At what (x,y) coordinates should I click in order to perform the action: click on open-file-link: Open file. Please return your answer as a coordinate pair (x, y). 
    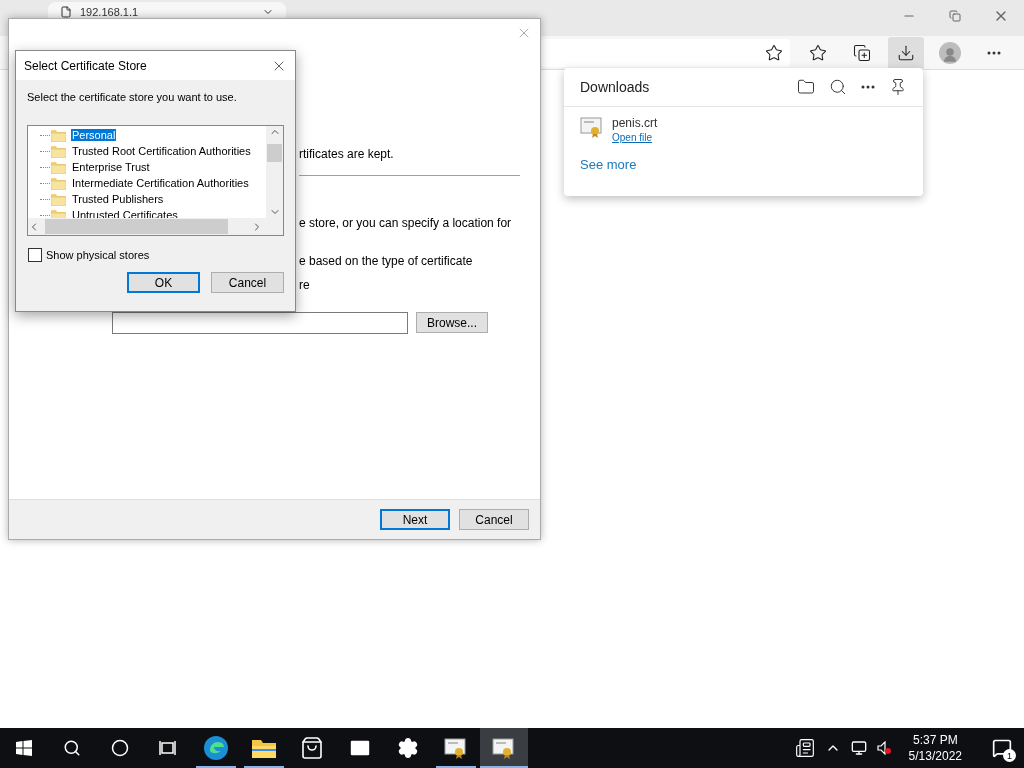
    Looking at the image, I should click on (635, 137).